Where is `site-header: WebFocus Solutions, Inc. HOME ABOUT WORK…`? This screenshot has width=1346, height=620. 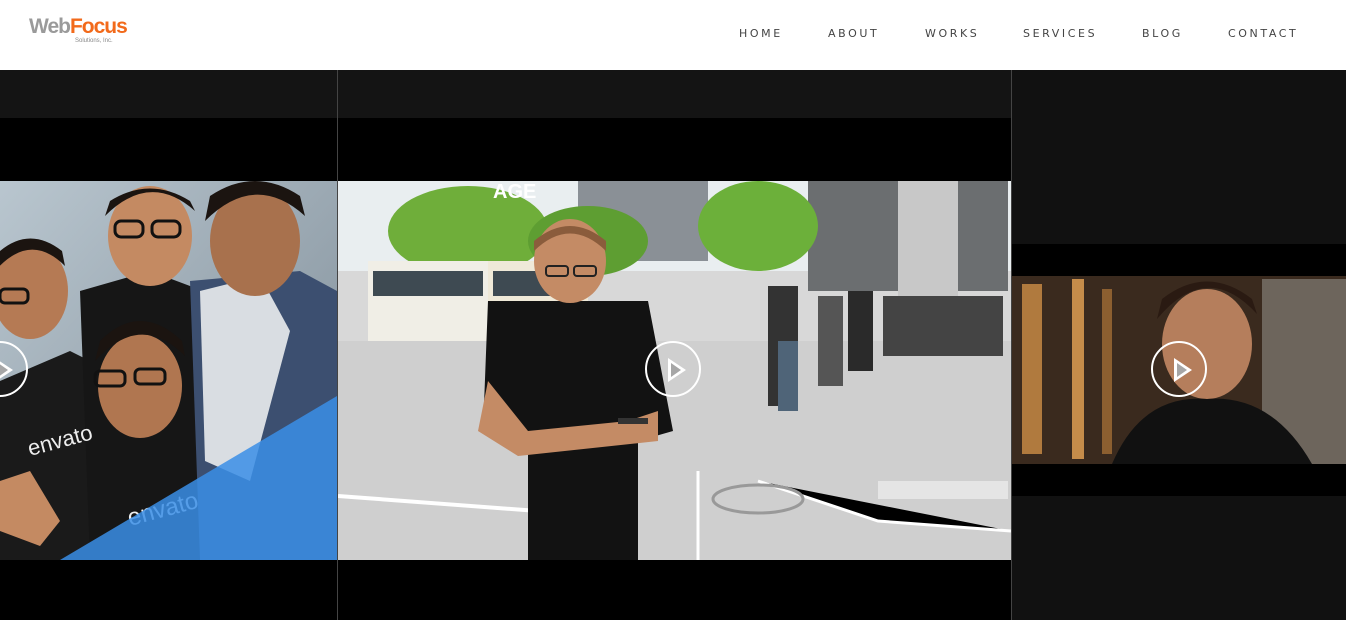 site-header: WebFocus Solutions, Inc. HOME ABOUT WORK… is located at coordinates (673, 35).